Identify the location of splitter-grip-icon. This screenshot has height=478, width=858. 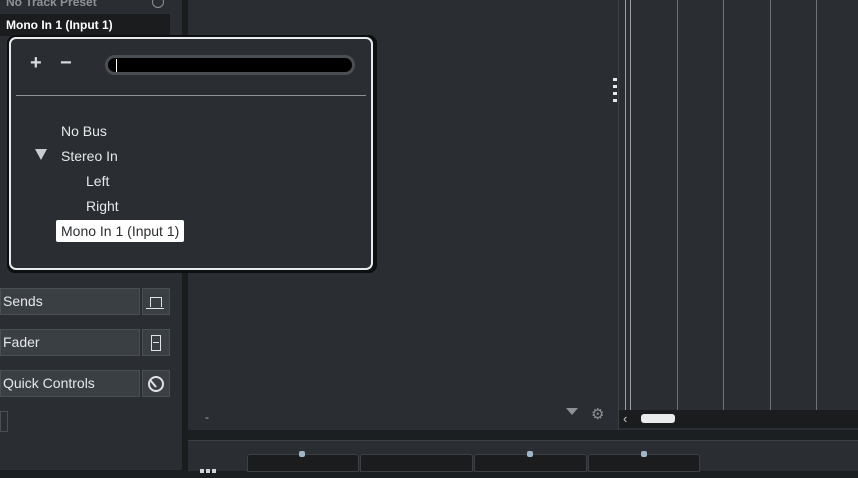
(615, 93).